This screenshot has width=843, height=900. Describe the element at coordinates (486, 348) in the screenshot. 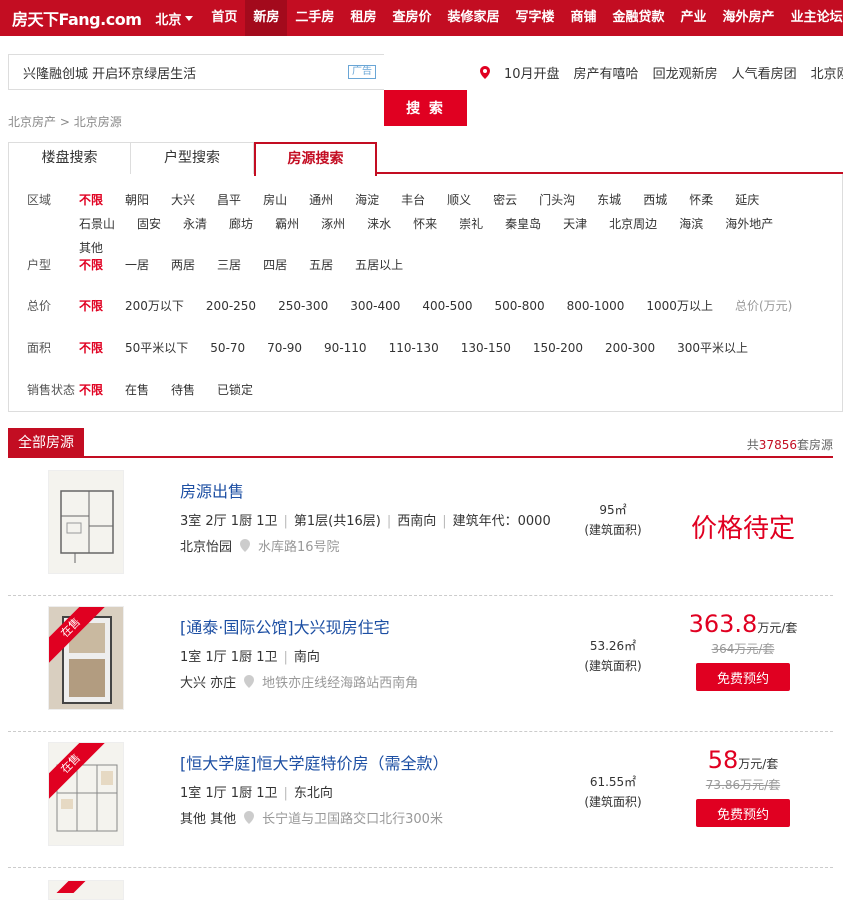

I see `filter-option: 130-150` at that location.